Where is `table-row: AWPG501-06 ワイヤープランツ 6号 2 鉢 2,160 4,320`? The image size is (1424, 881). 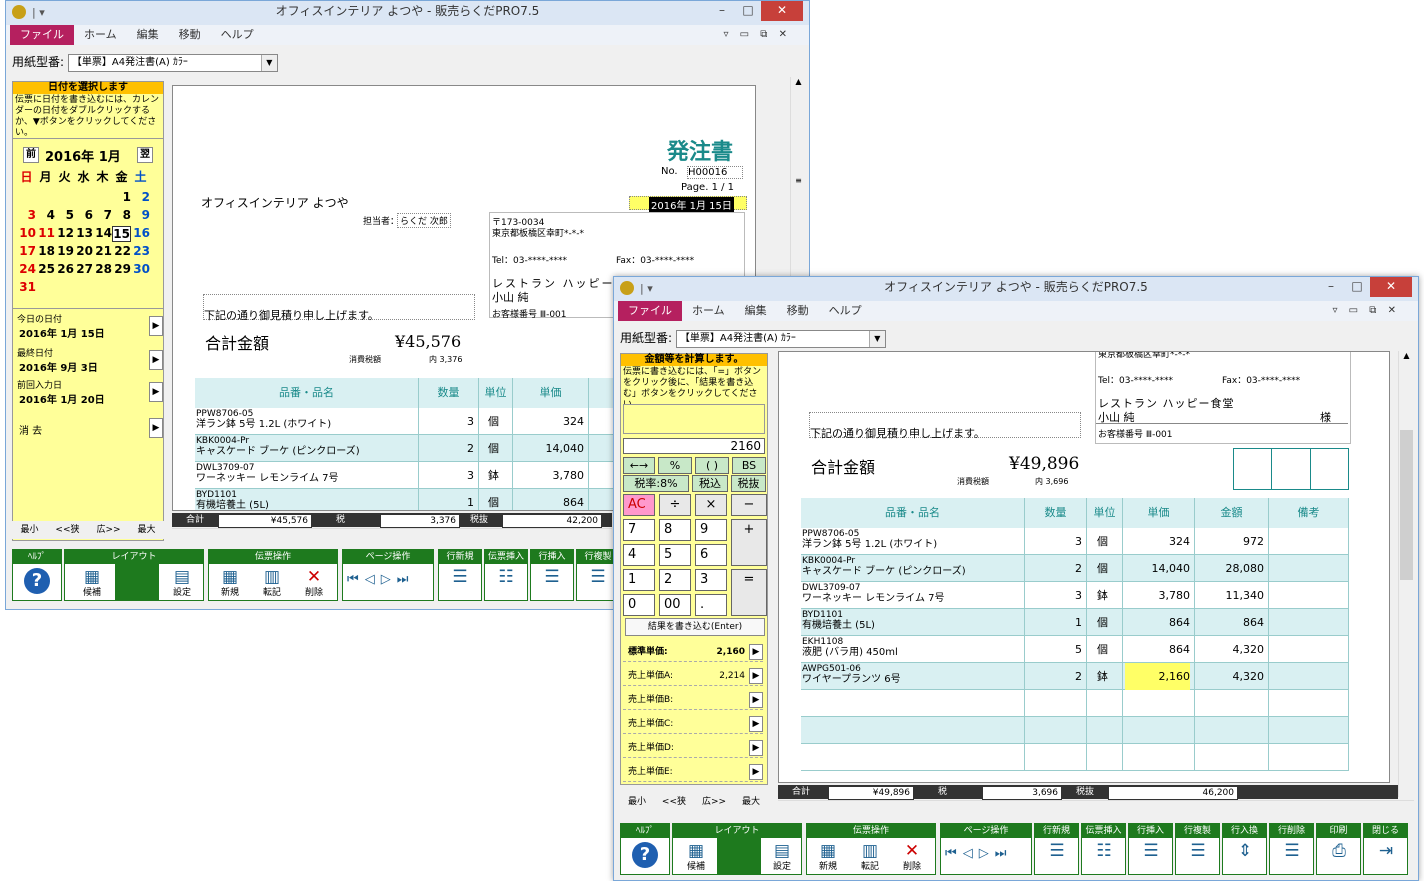 table-row: AWPG501-06 ワイヤープランツ 6号 2 鉢 2,160 4,320 is located at coordinates (1075, 676).